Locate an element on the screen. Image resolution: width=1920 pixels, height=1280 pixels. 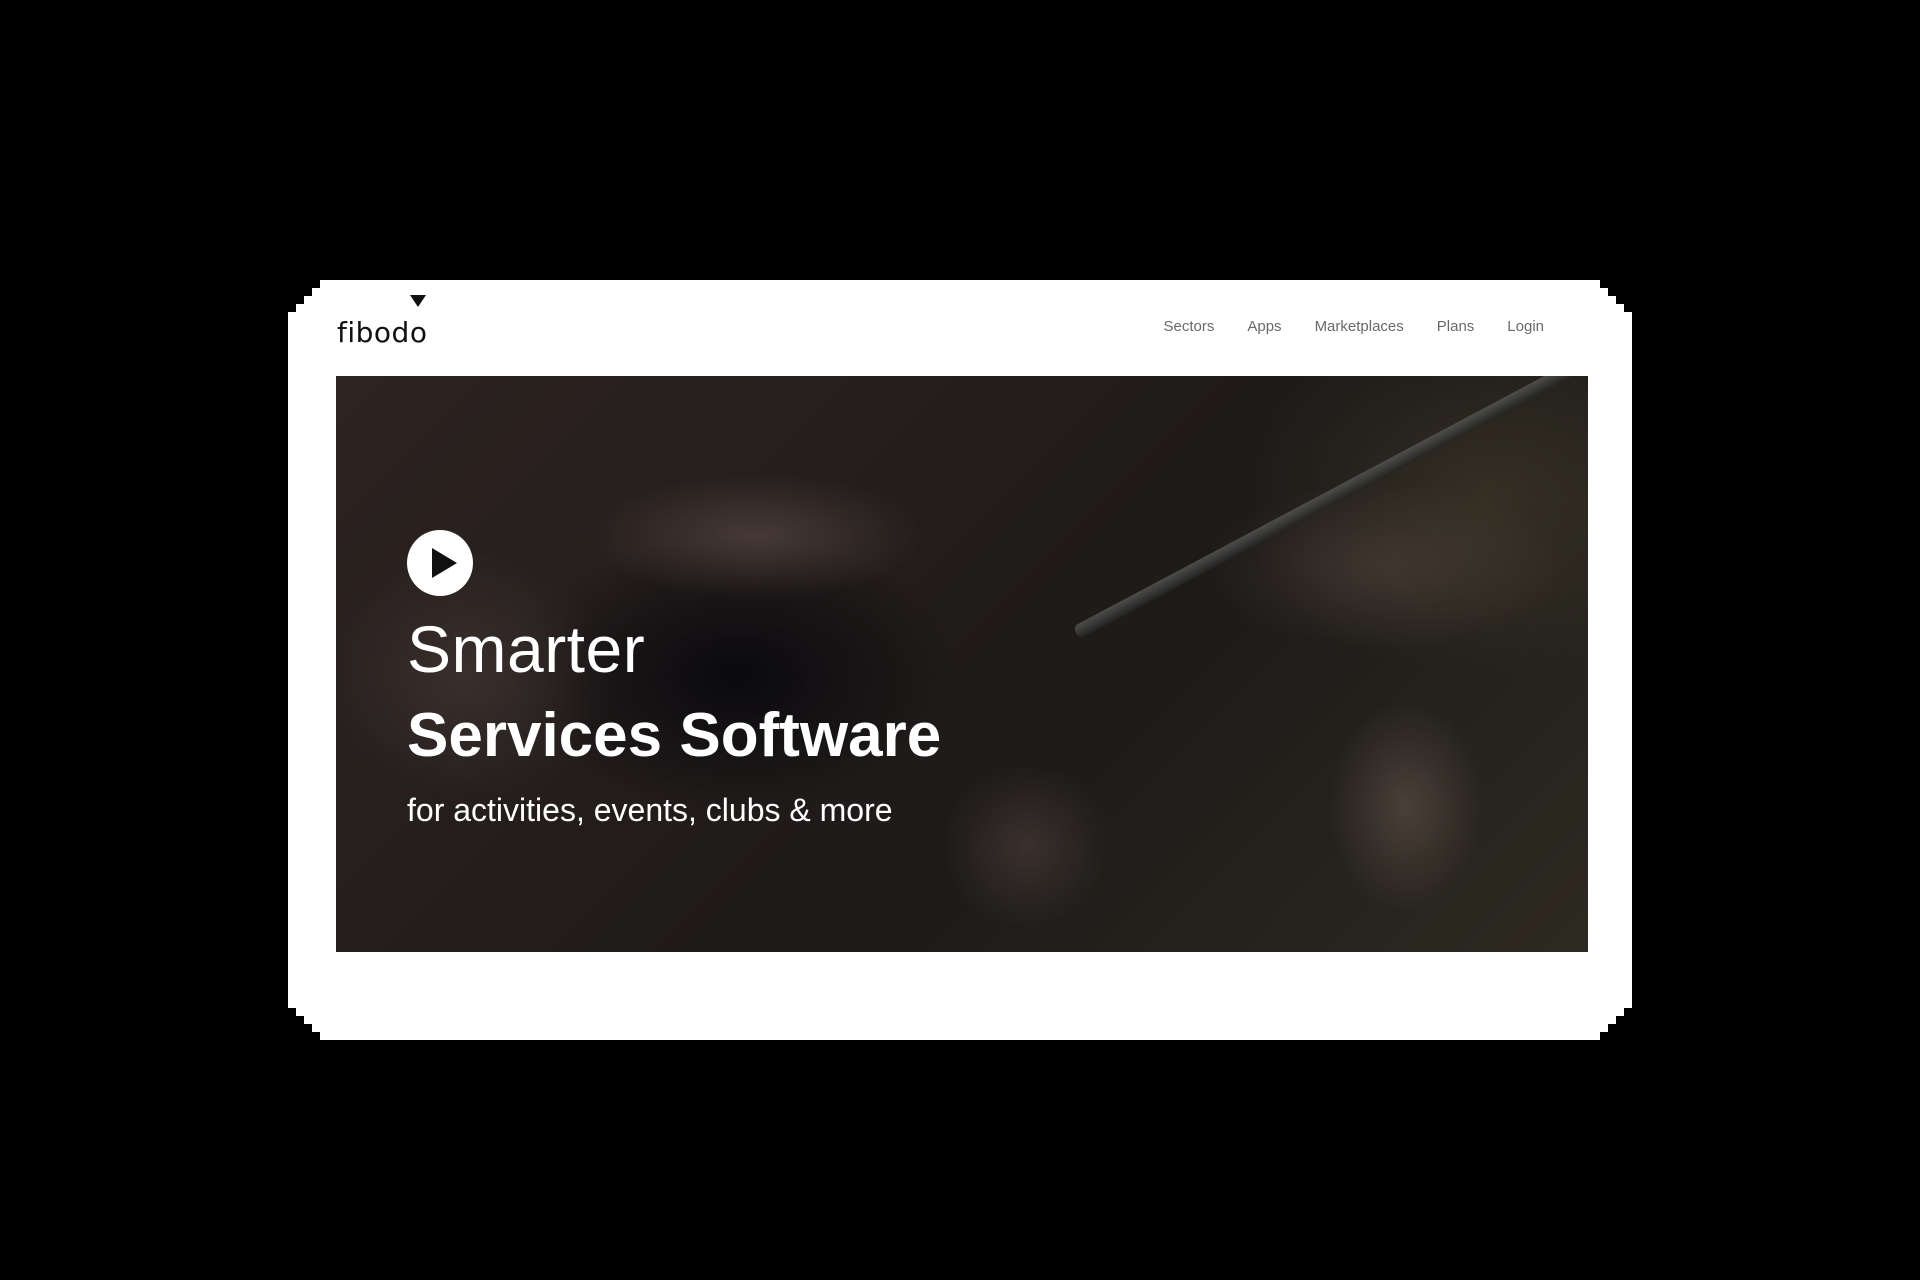
hero-subheading: for activities, events, clubs & more is located at coordinates (650, 810).